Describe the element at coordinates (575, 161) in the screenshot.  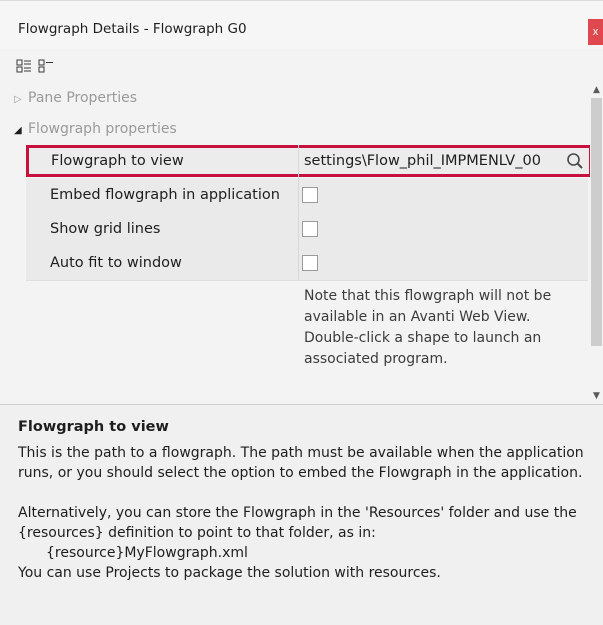
I see `search-icon` at that location.